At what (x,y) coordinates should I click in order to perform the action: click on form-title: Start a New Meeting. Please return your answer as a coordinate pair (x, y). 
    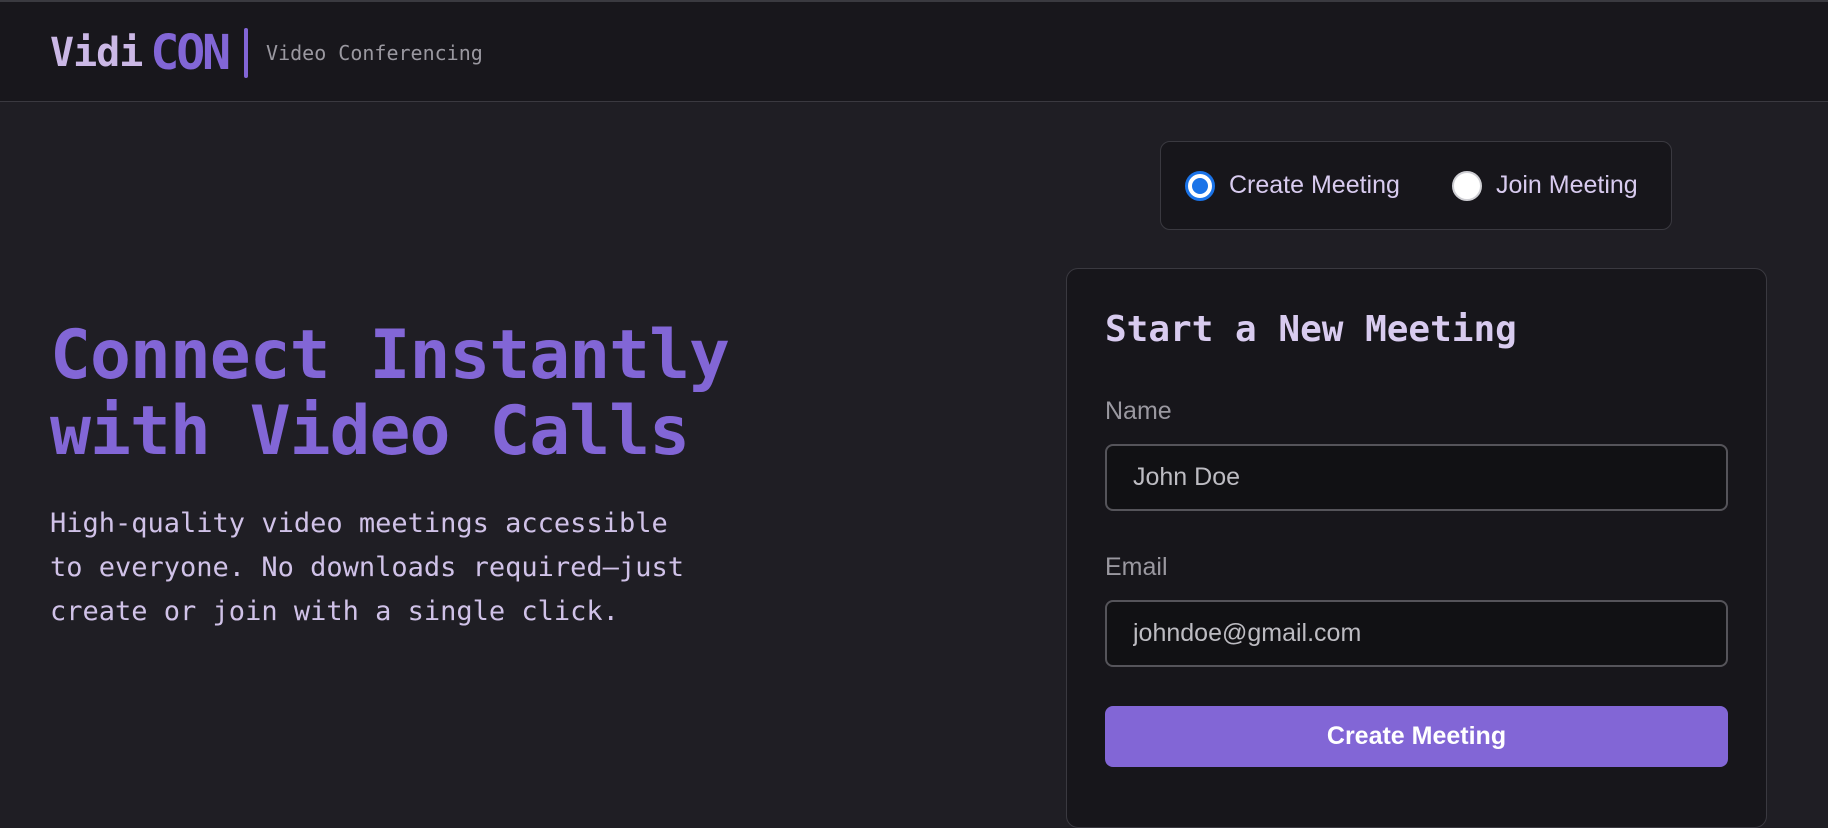
    Looking at the image, I should click on (1311, 329).